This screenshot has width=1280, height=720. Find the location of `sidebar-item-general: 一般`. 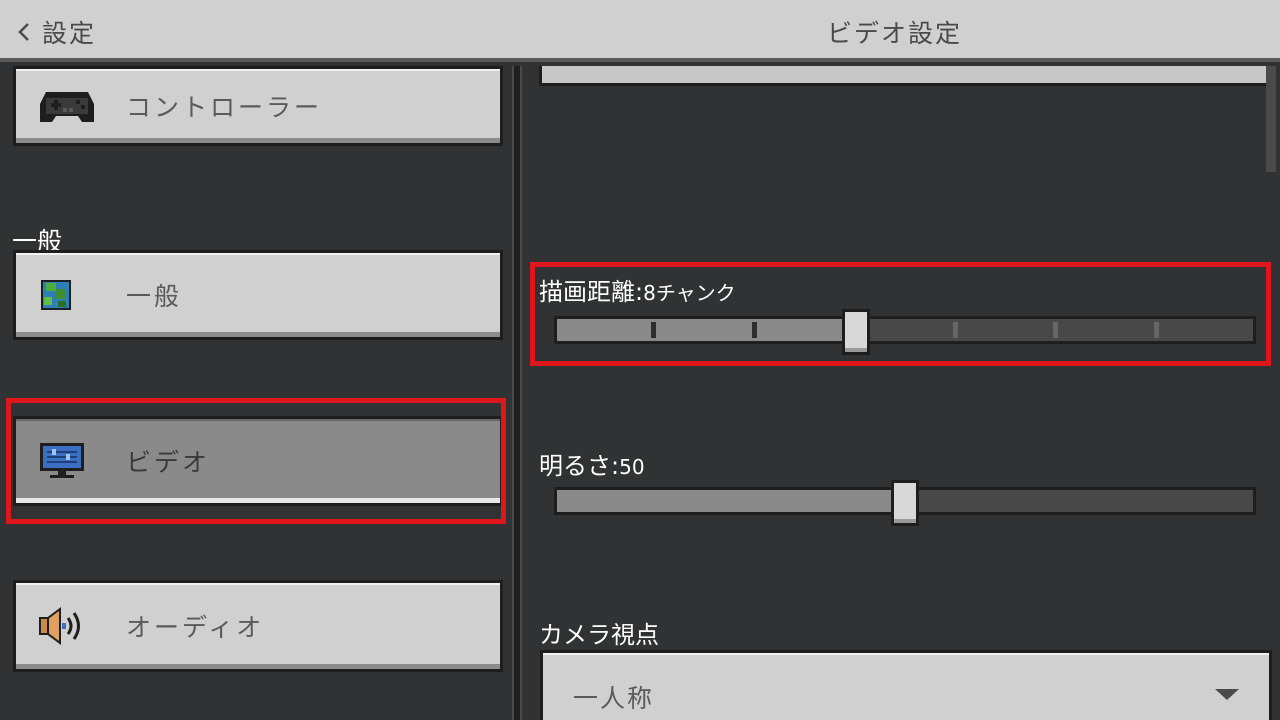

sidebar-item-general: 一般 is located at coordinates (258, 295).